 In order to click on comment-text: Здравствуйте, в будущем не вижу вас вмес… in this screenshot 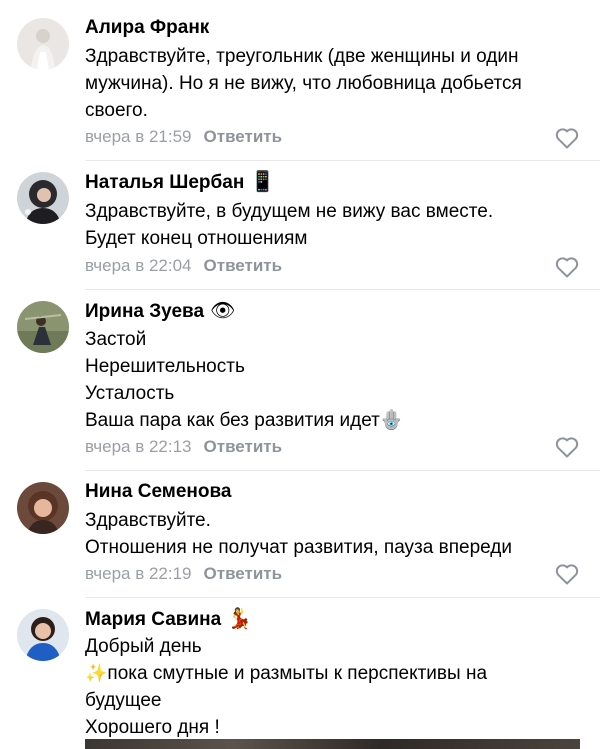, I will do `click(325, 225)`.